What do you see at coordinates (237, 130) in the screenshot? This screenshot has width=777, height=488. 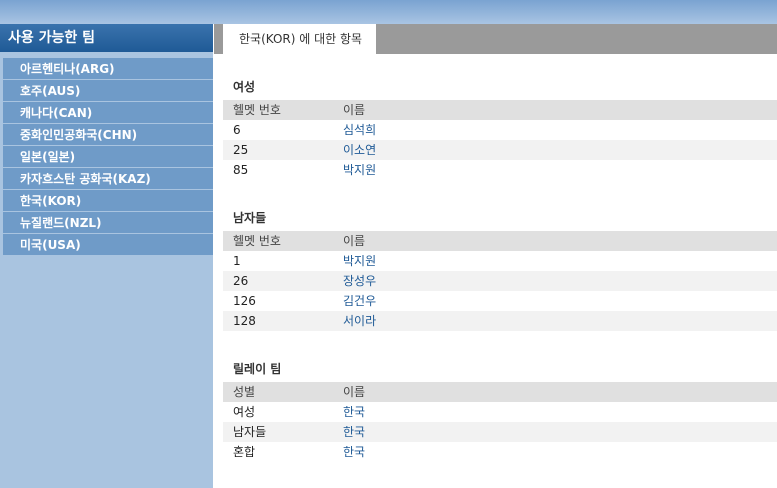 I see `helmet-number: 6` at bounding box center [237, 130].